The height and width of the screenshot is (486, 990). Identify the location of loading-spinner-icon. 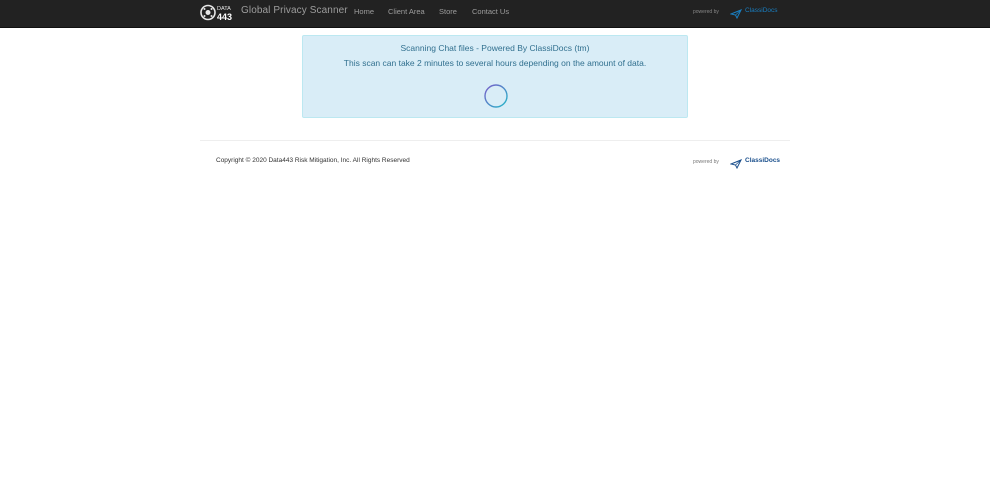
(496, 96).